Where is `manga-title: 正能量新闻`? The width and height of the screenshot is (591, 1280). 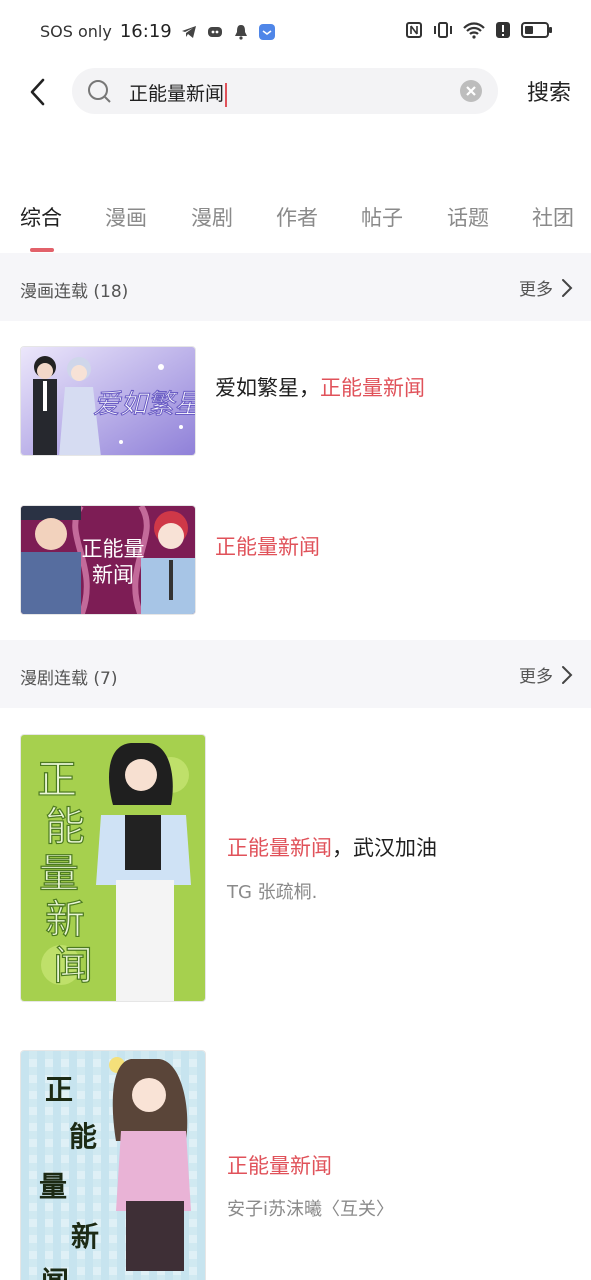 manga-title: 正能量新闻 is located at coordinates (267, 546).